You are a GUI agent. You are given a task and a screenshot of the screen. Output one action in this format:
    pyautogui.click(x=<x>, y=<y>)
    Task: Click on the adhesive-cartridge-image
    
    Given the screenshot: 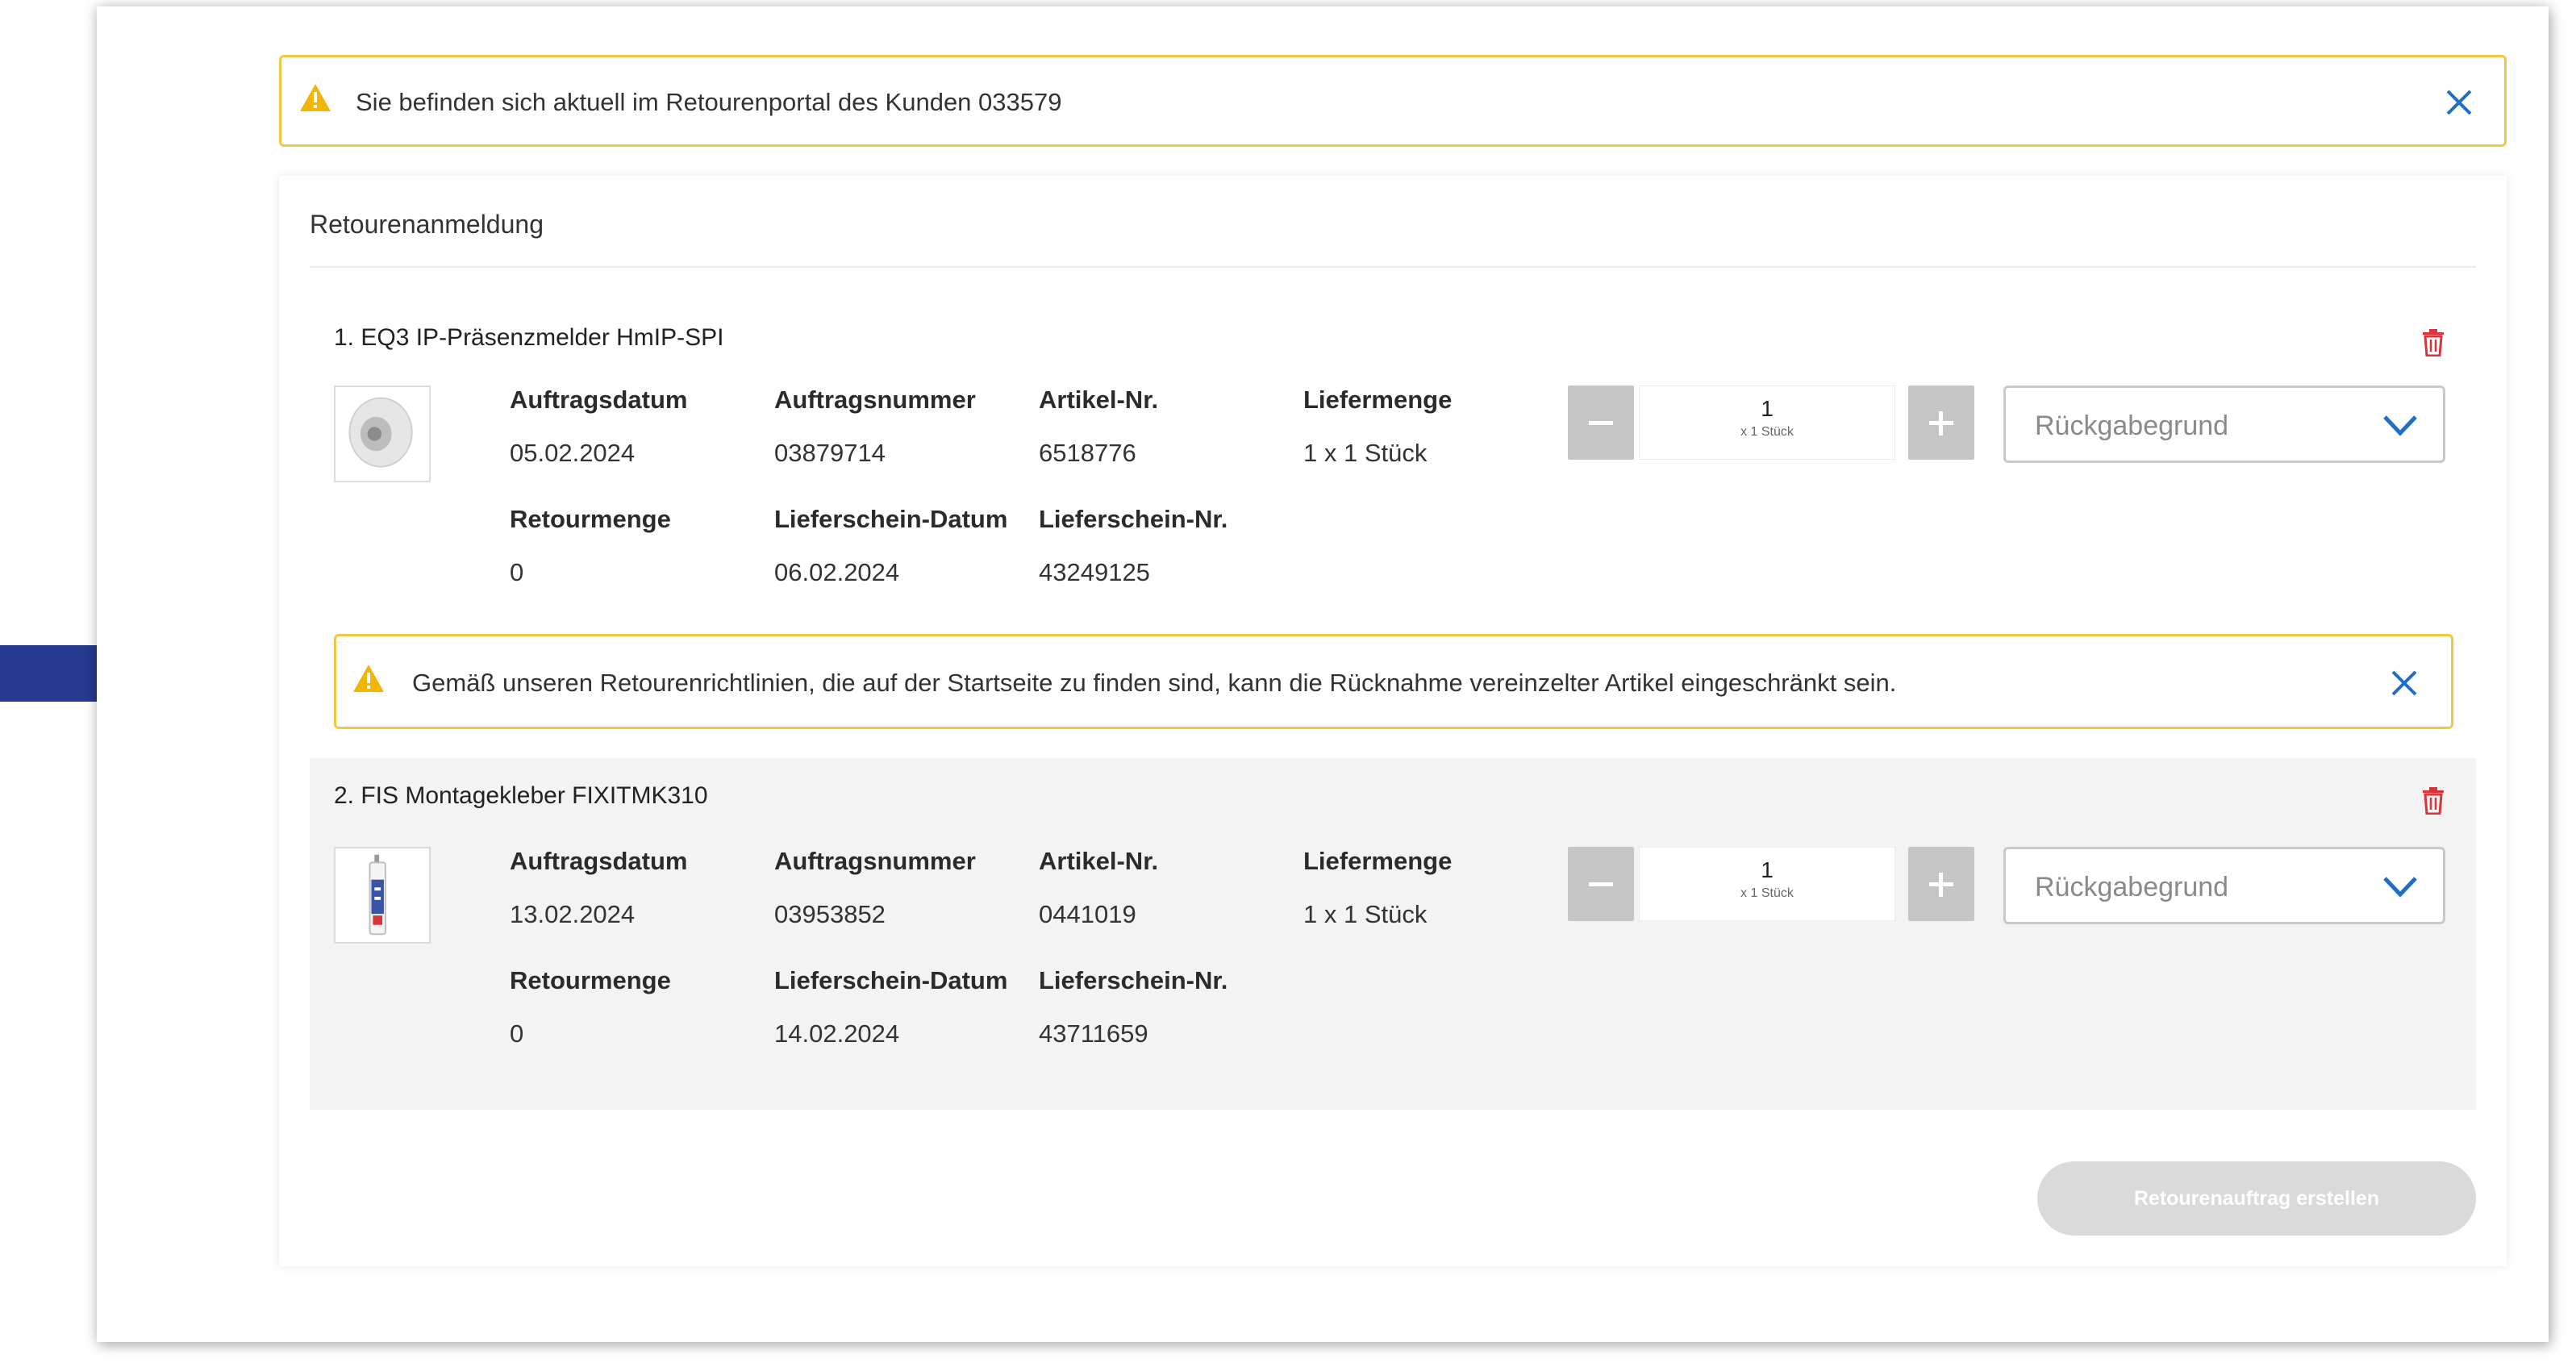 What is the action you would take?
    pyautogui.click(x=377, y=895)
    